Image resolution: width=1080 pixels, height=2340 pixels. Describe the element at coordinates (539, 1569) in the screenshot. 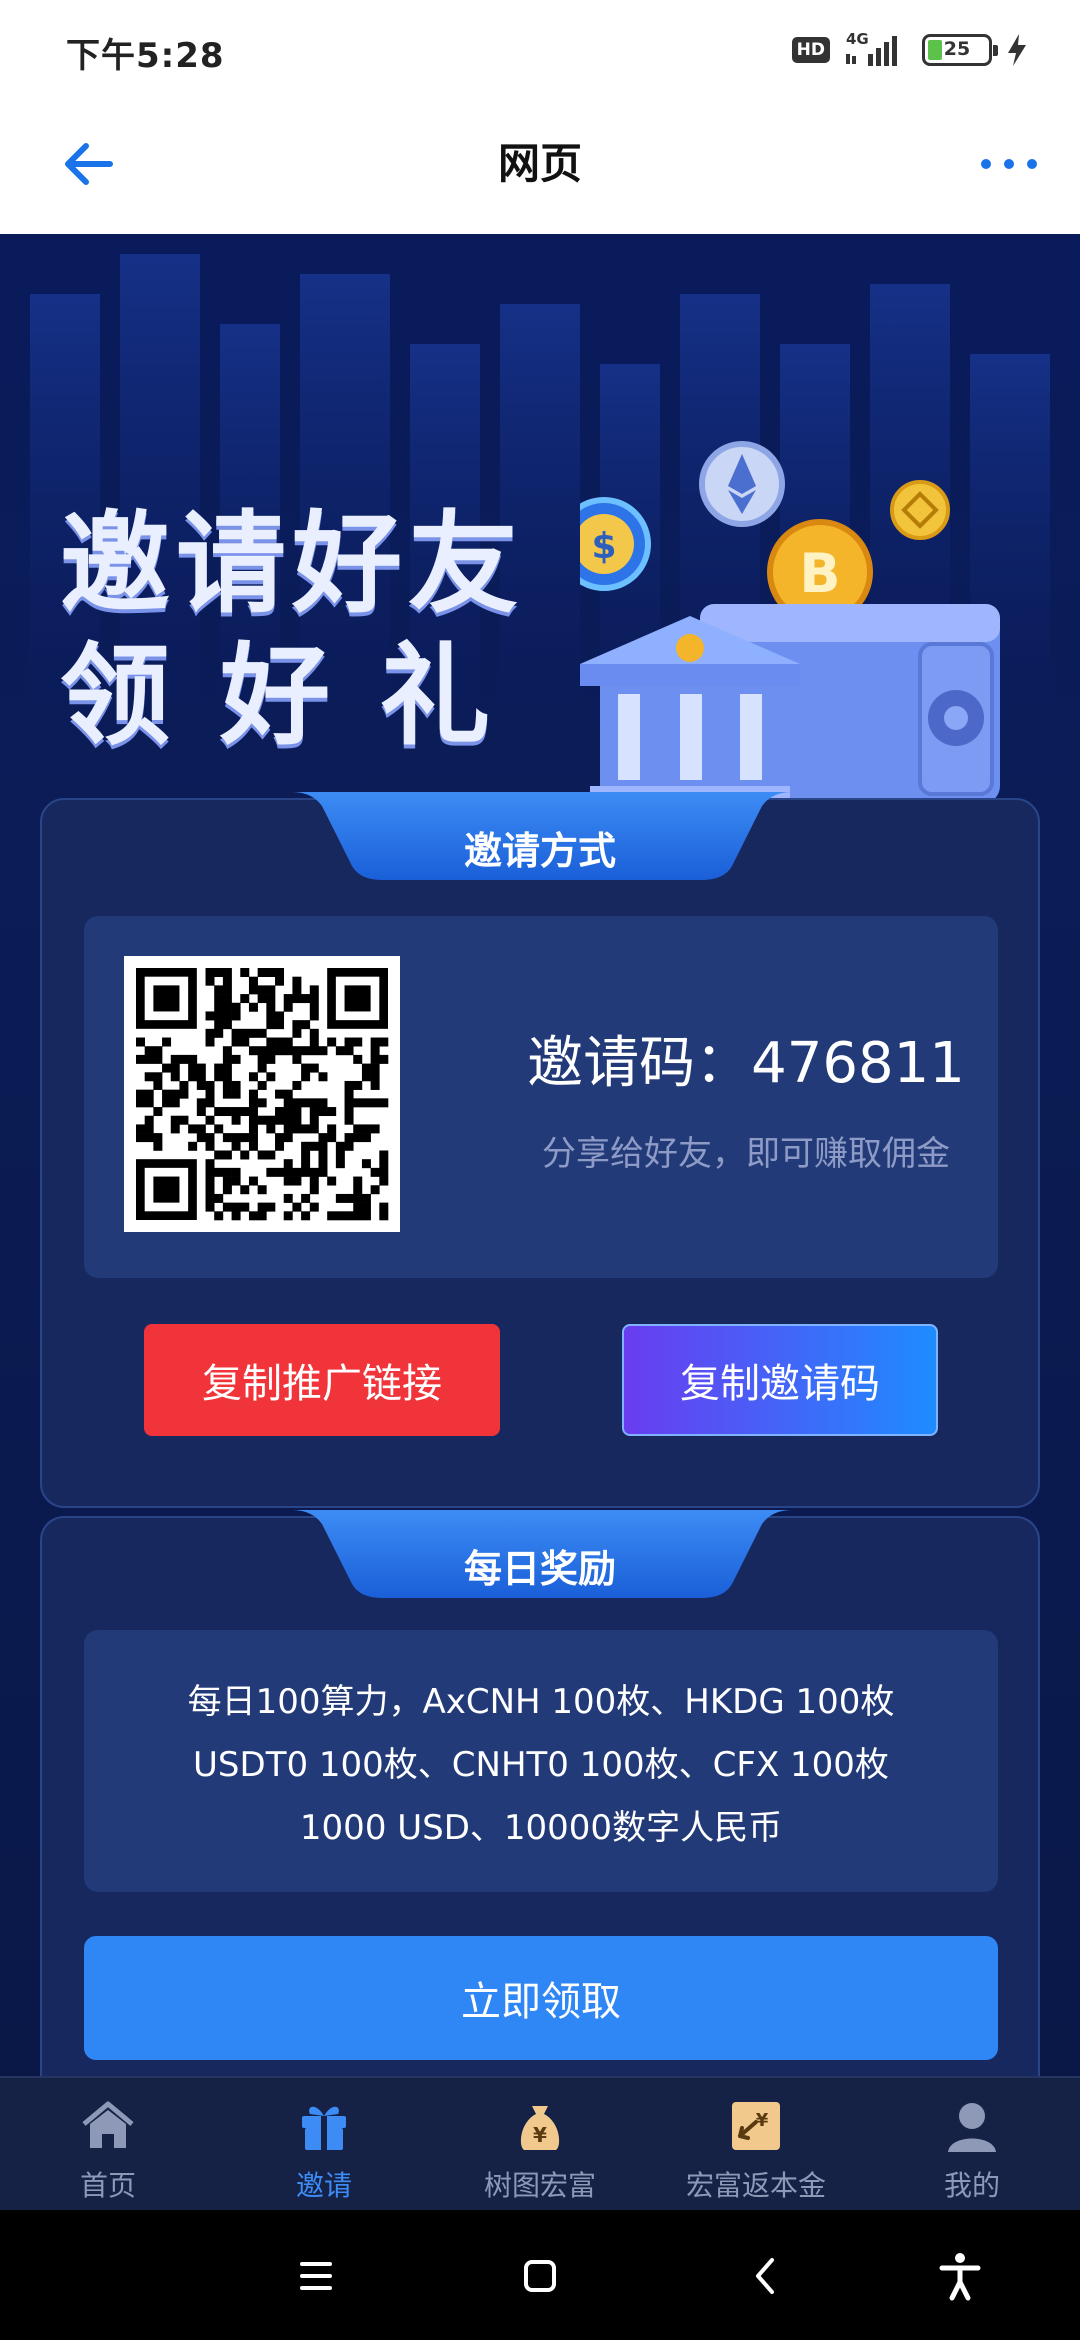

I see `daily-reward-title: 每日奖励` at that location.